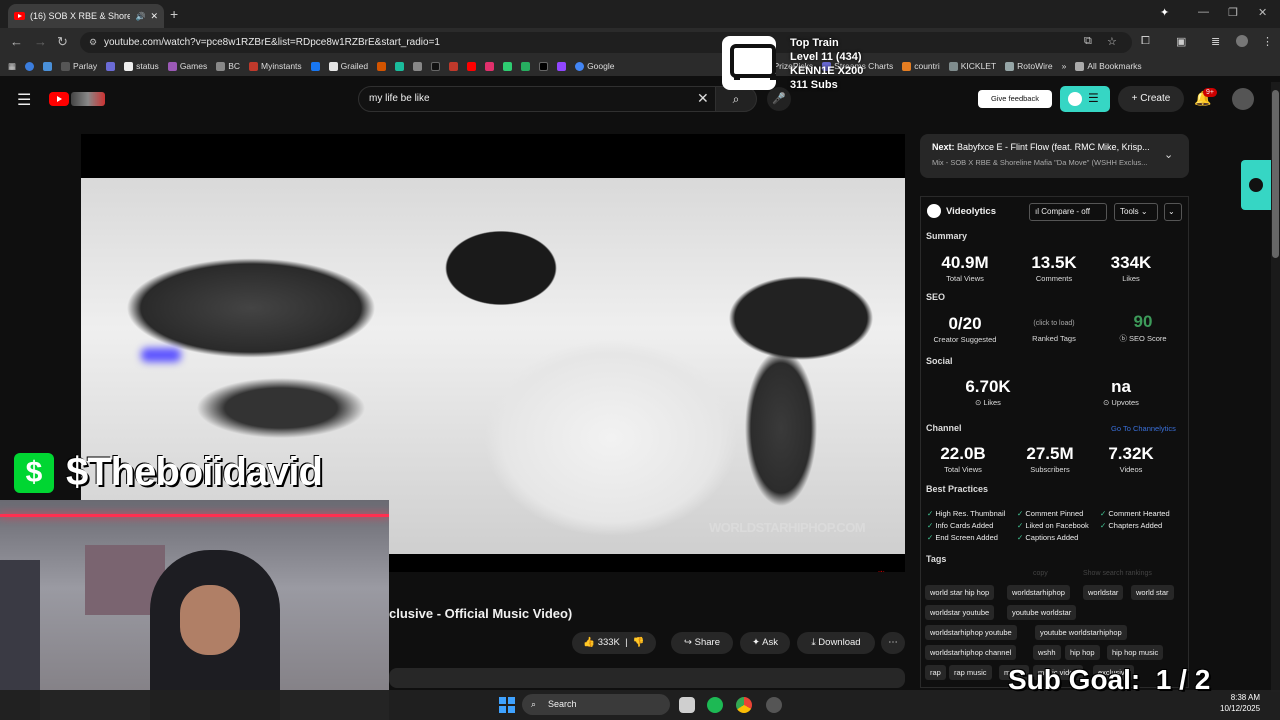  What do you see at coordinates (687, 705) in the screenshot?
I see `task-view-icon` at bounding box center [687, 705].